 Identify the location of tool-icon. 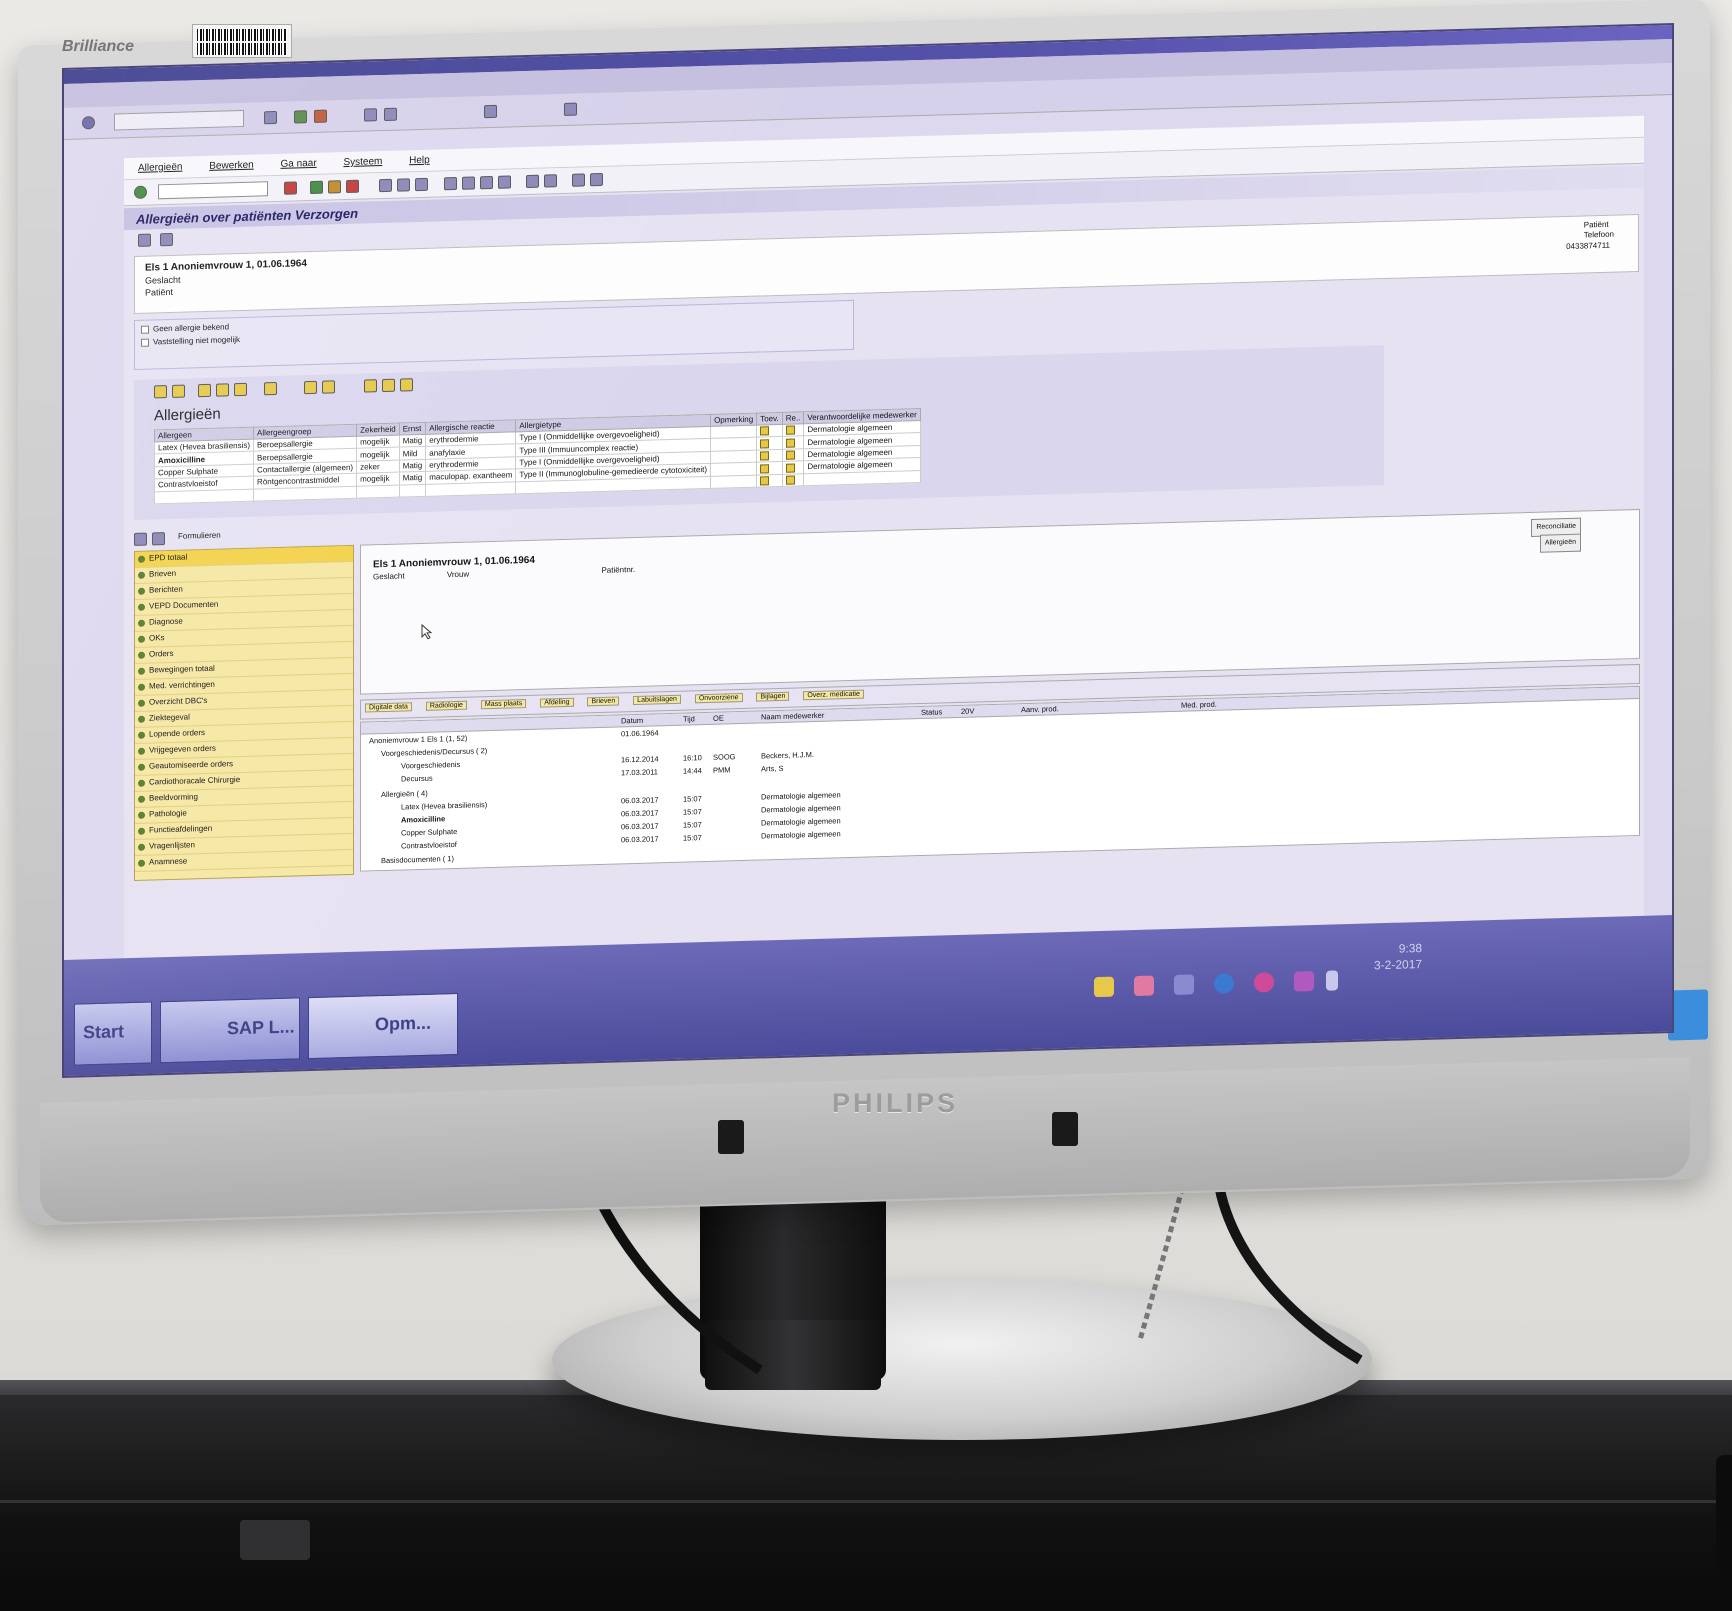
(1184, 984).